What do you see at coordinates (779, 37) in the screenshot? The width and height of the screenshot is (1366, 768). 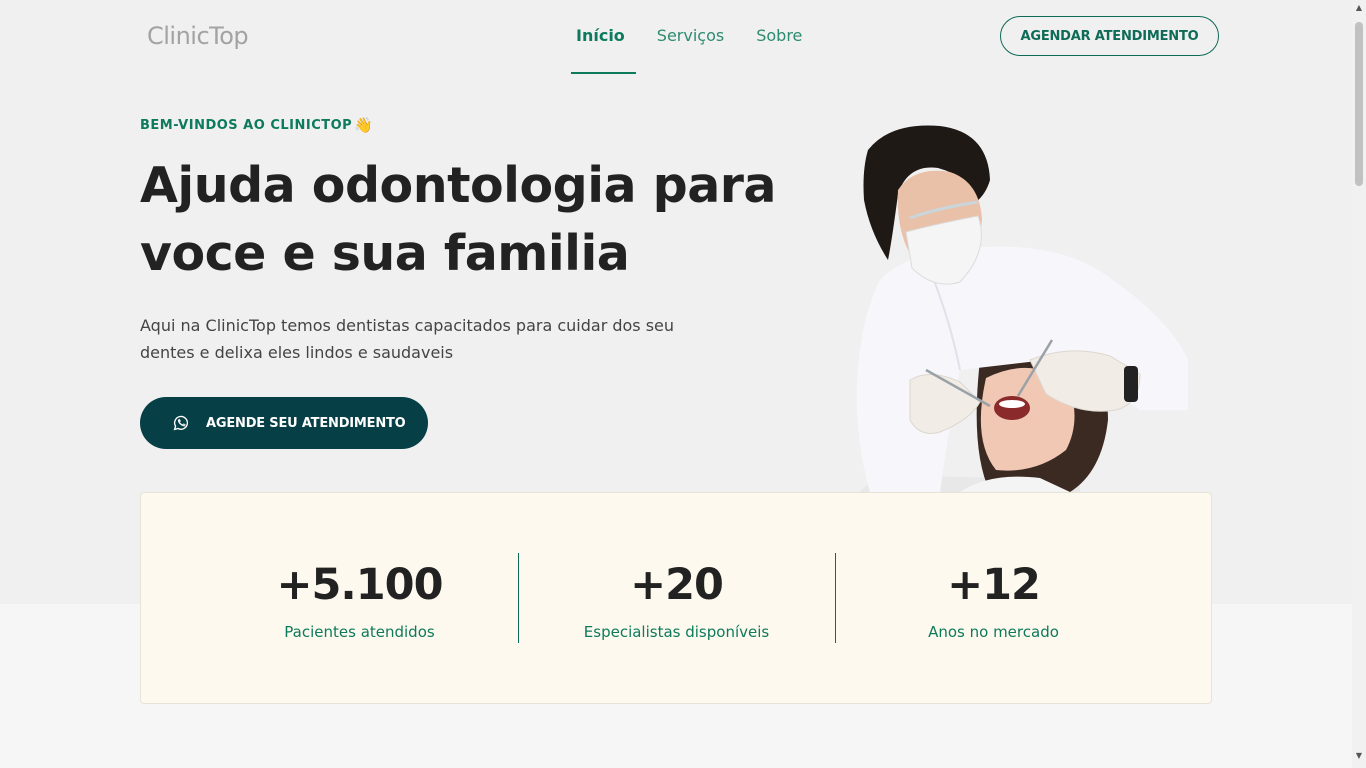 I see `nav-item-sobre: Sobre` at bounding box center [779, 37].